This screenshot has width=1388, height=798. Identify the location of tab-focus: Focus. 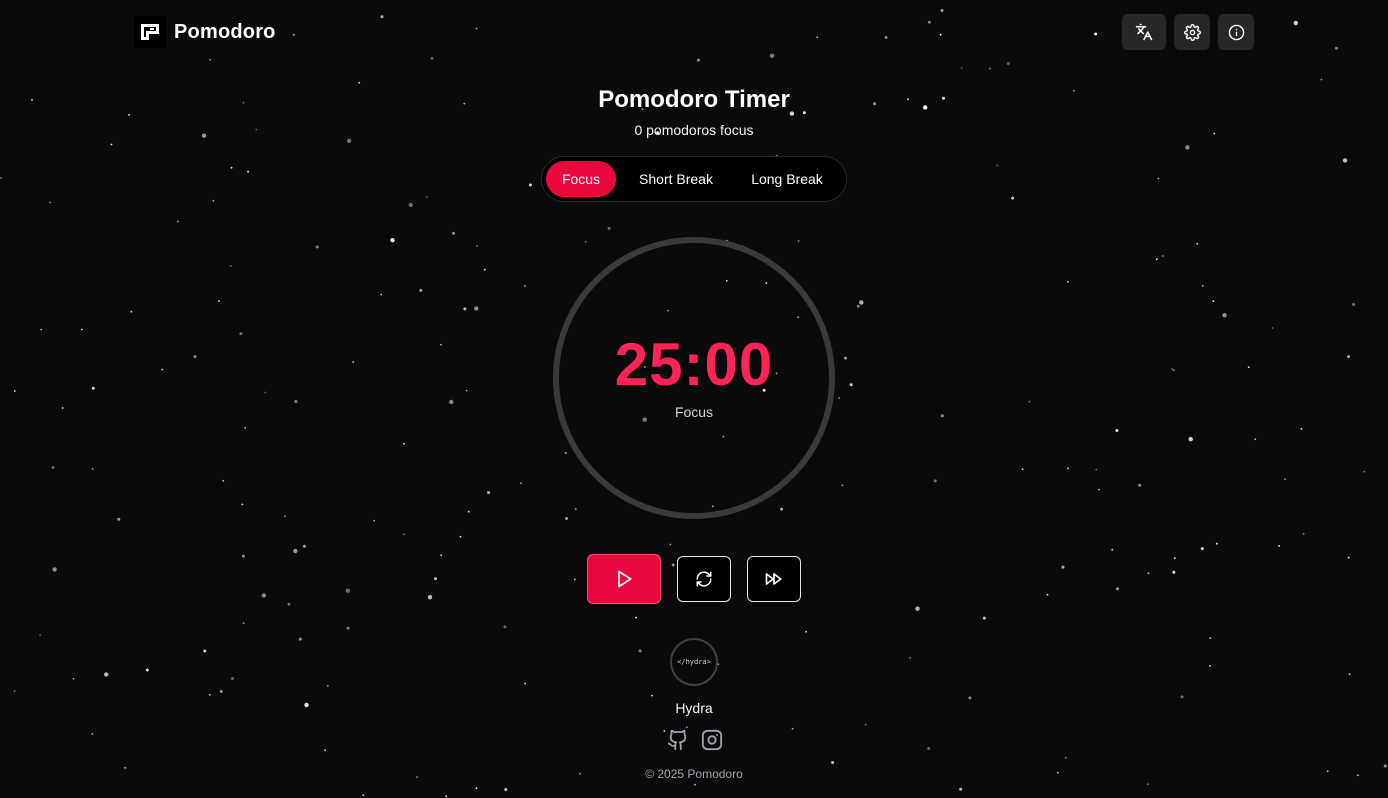
(581, 179).